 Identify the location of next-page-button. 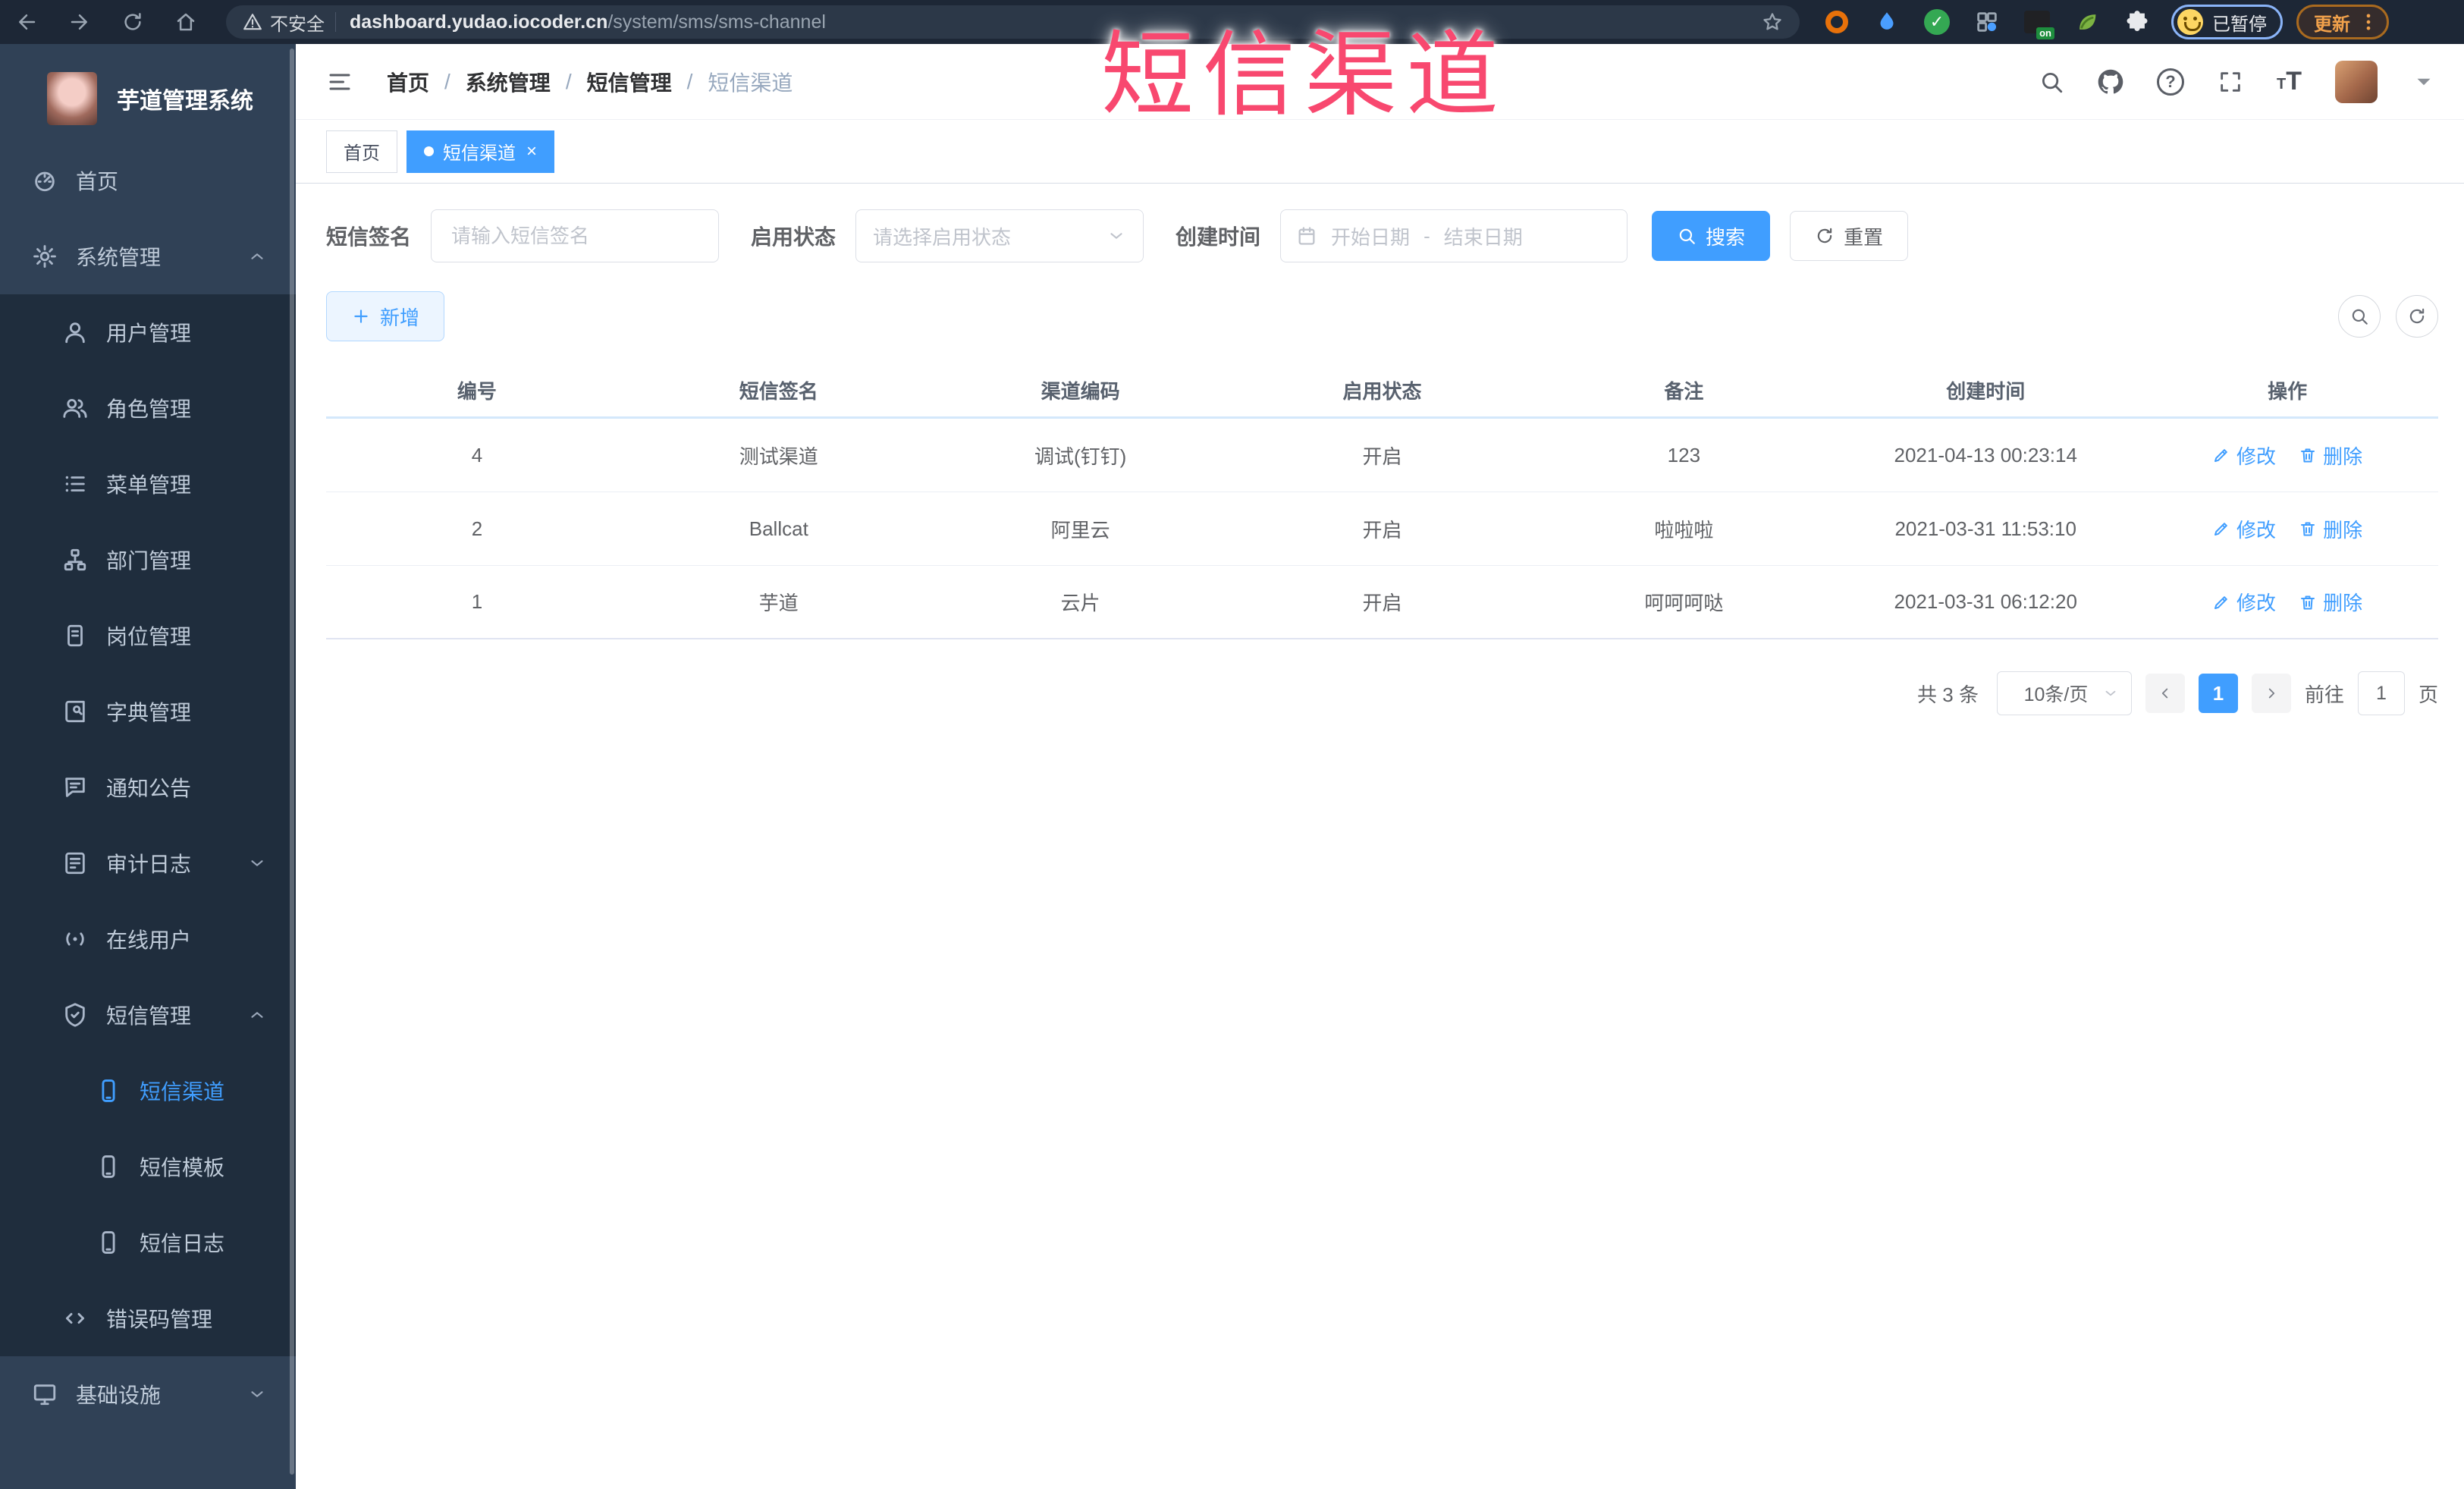
(2271, 693).